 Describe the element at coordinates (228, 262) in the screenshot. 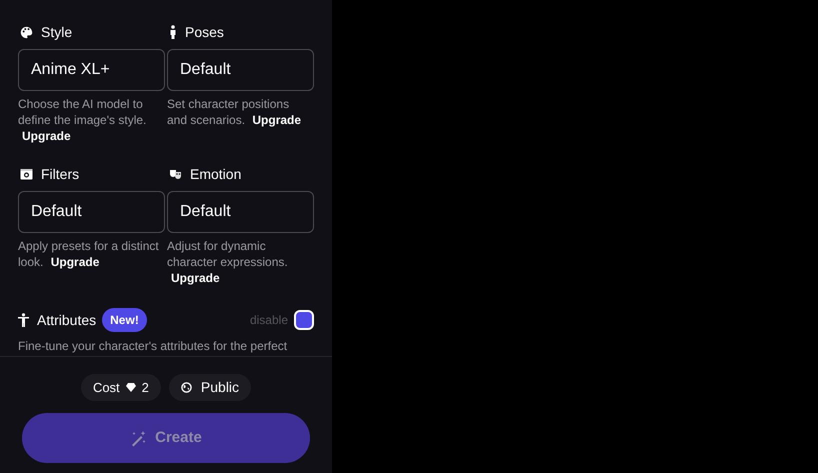

I see `help-text: Adjust for dynamic character expressions. Upgrade` at that location.